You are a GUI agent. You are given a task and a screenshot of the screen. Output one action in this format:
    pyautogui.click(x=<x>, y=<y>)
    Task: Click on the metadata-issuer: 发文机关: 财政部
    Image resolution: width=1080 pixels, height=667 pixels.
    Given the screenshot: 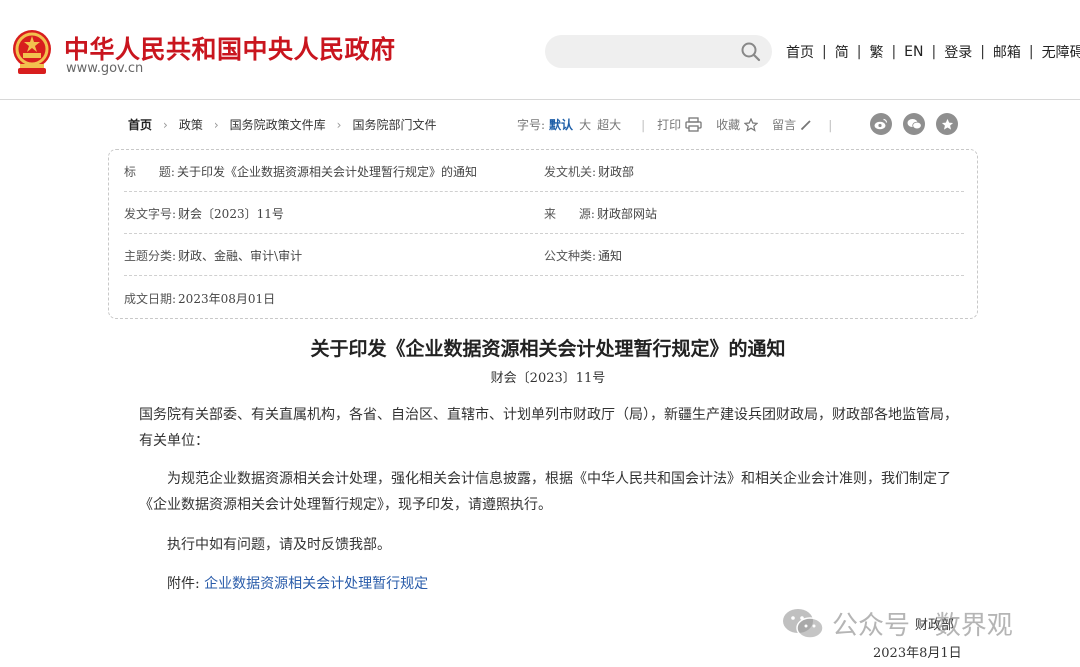 What is the action you would take?
    pyautogui.click(x=589, y=171)
    